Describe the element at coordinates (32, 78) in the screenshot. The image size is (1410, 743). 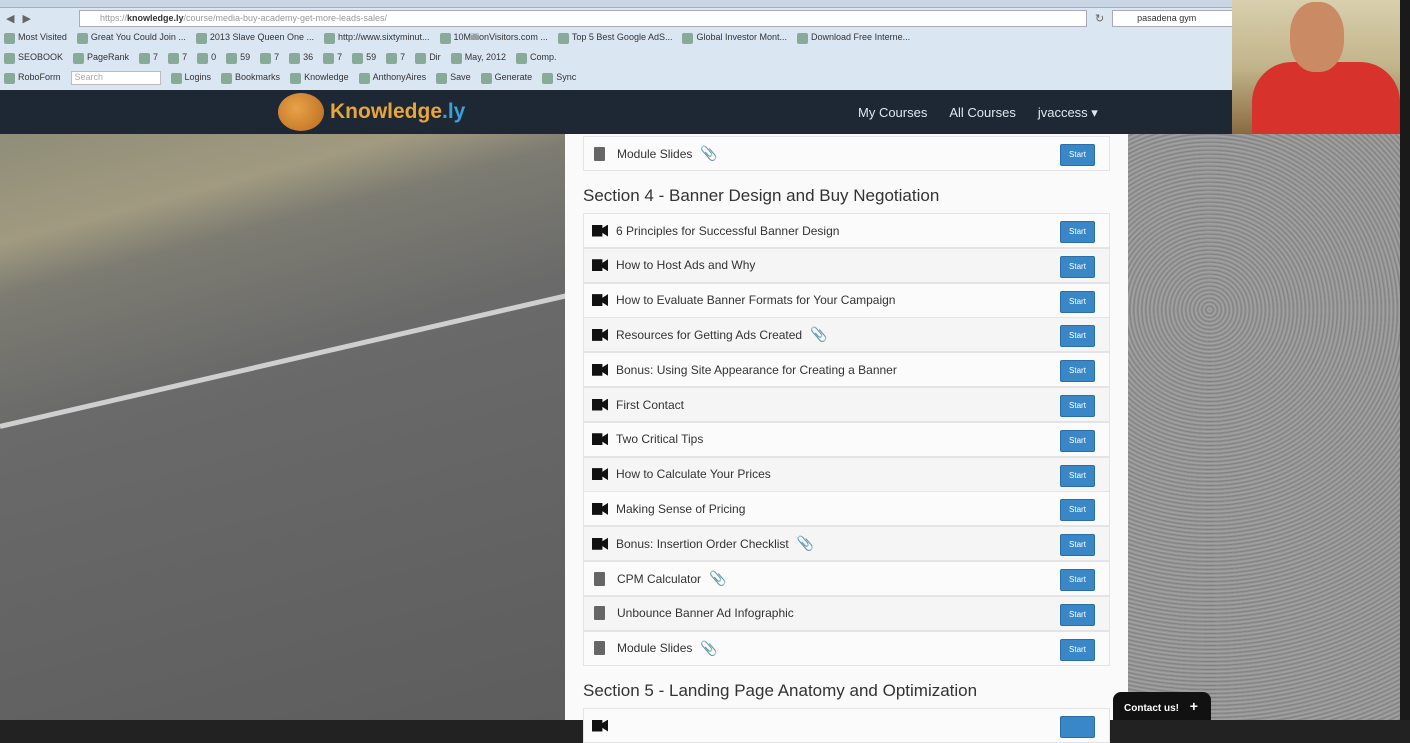
I see `roboform-item: RoboForm` at that location.